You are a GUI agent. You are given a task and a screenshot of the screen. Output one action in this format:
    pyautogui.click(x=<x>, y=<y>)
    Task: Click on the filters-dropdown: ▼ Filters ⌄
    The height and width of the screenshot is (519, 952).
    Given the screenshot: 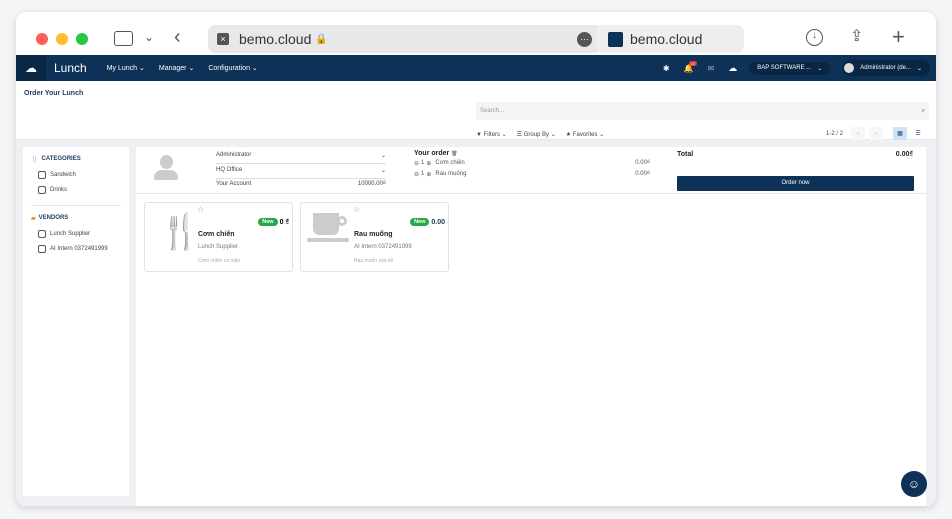 What is the action you would take?
    pyautogui.click(x=491, y=134)
    